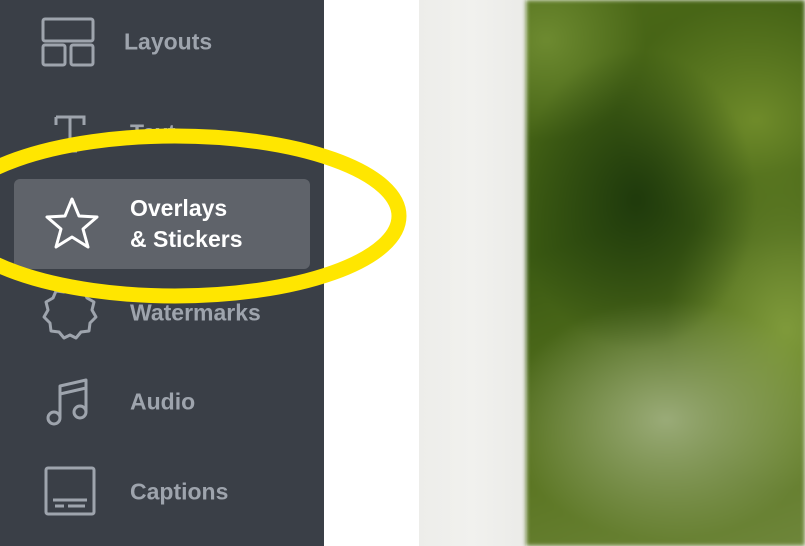  I want to click on sidebar-item-text: Text, so click(162, 133).